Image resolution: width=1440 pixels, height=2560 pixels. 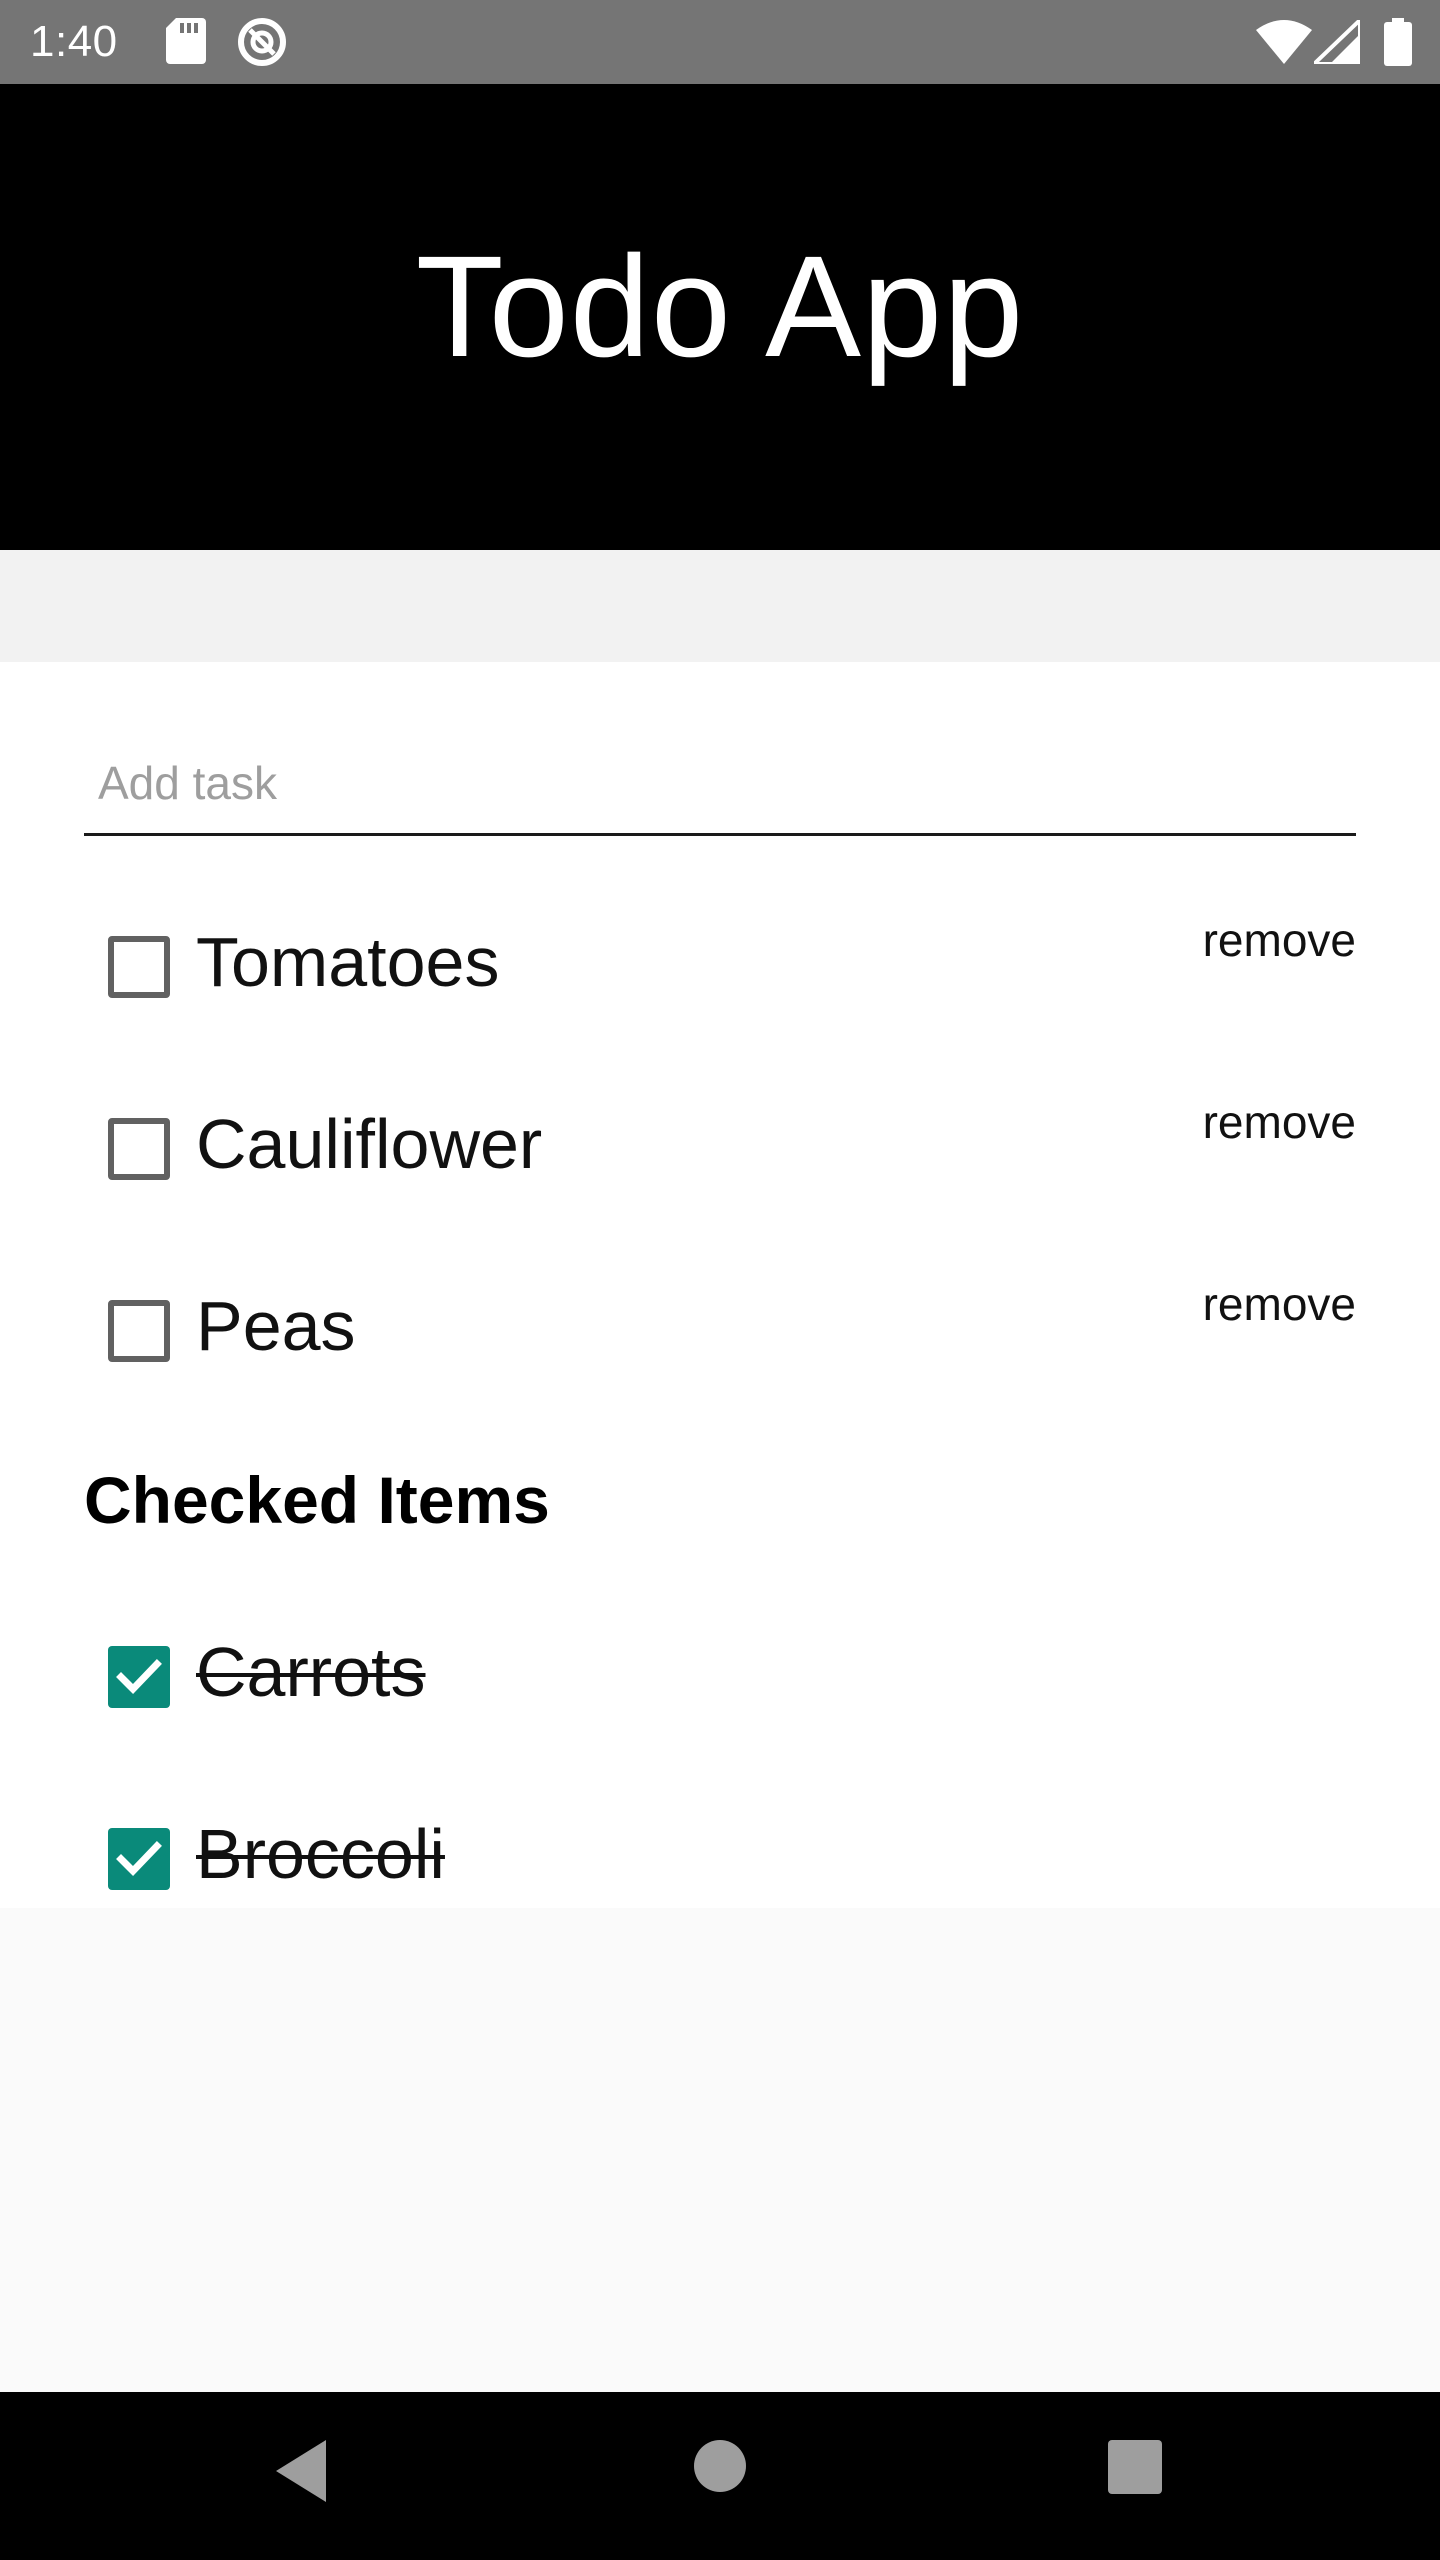 I want to click on status-time: 1:40, so click(x=74, y=41).